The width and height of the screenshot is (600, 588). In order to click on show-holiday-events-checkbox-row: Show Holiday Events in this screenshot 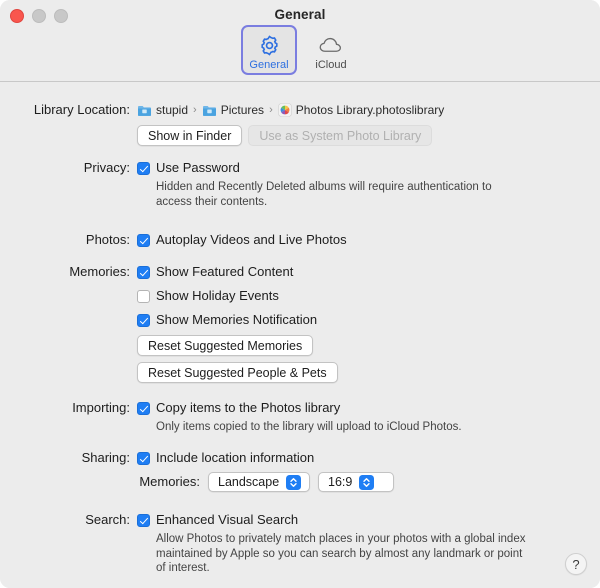, I will do `click(237, 296)`.